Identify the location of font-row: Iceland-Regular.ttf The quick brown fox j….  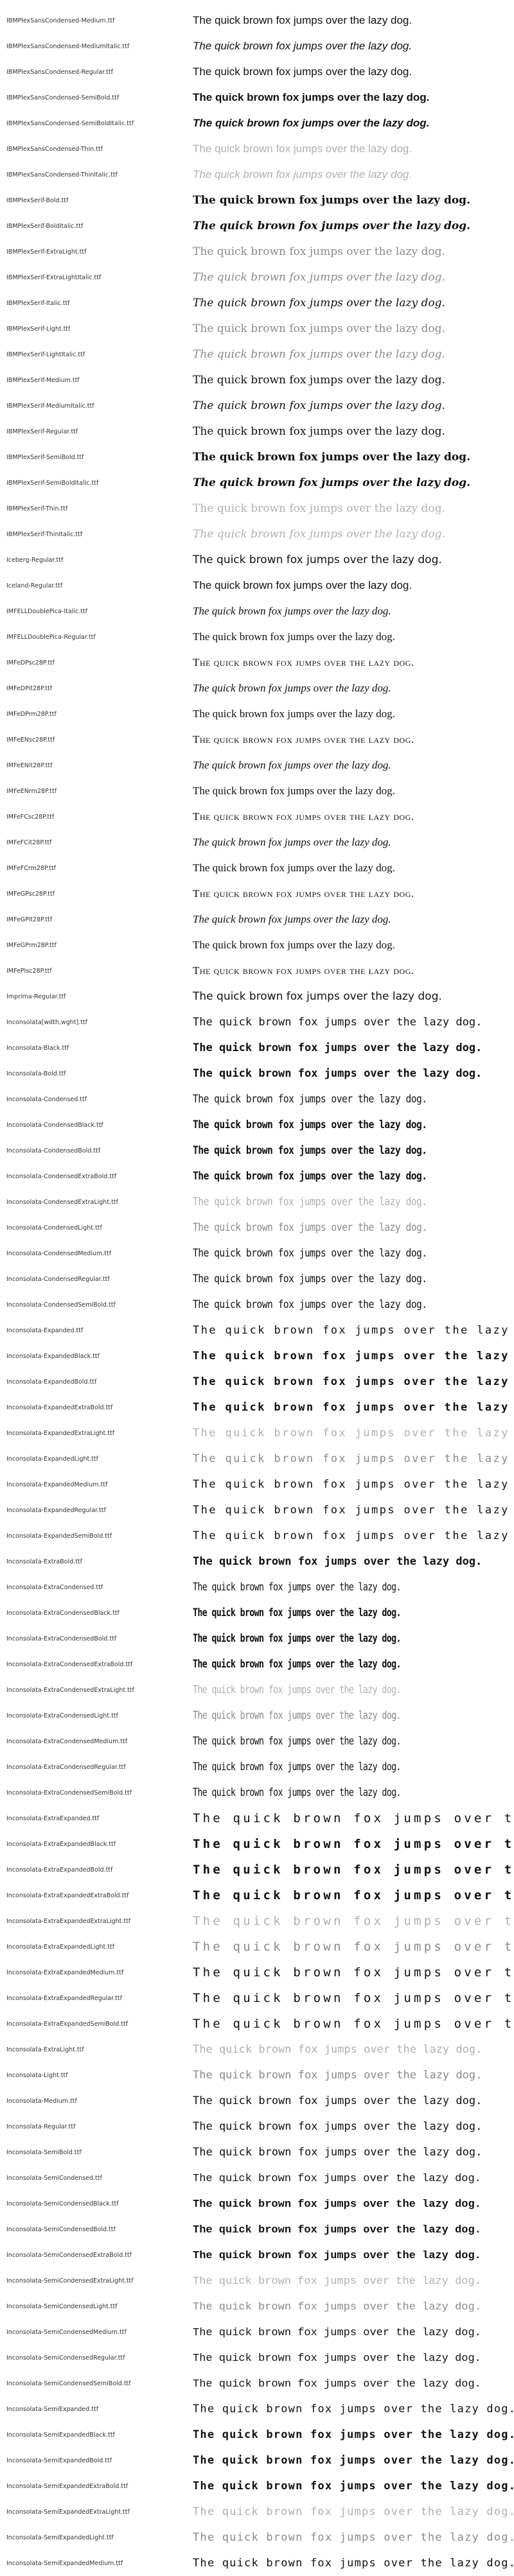
(257, 585).